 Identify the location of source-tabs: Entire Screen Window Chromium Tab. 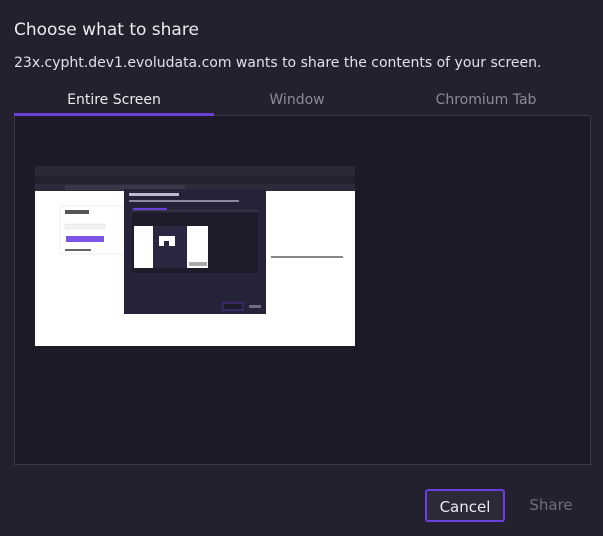
(302, 101).